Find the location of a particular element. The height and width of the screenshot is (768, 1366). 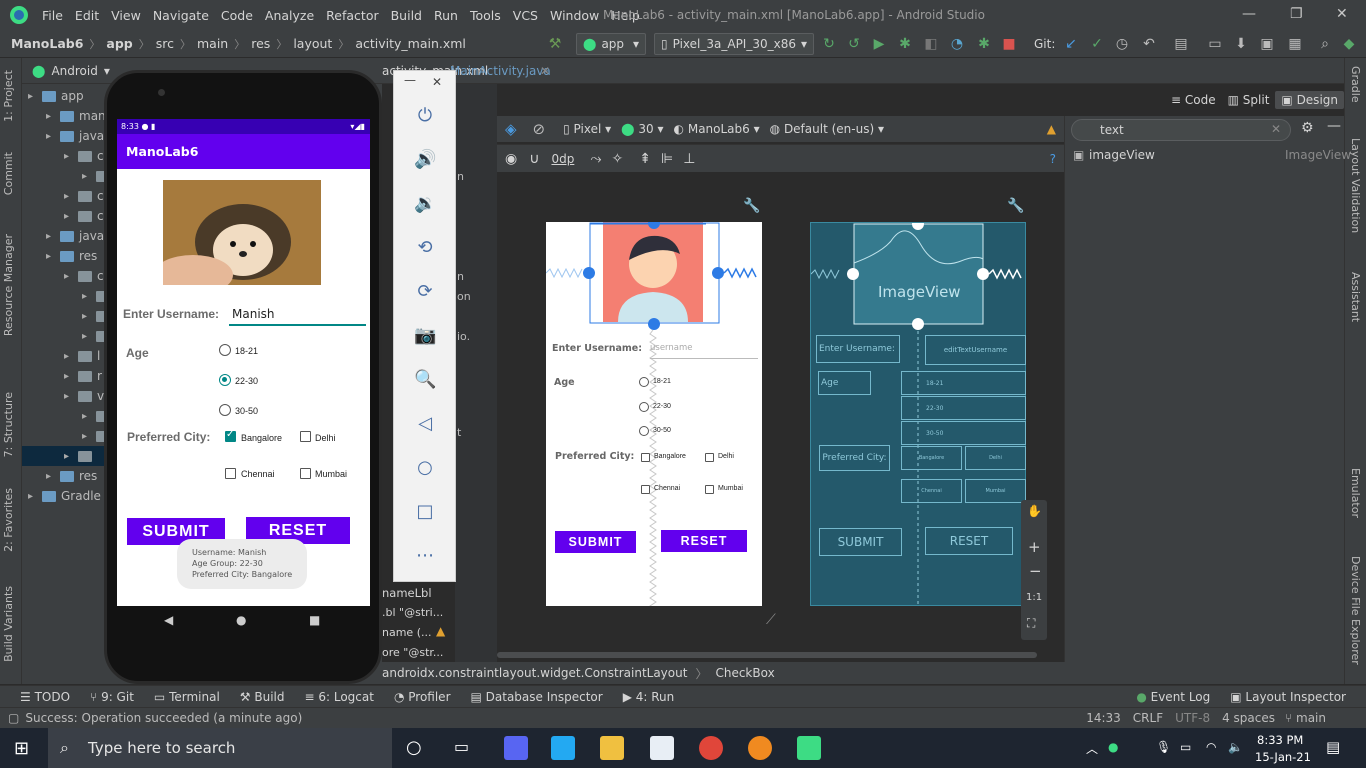

tool-event-log: ● Event Log is located at coordinates (1173, 697).